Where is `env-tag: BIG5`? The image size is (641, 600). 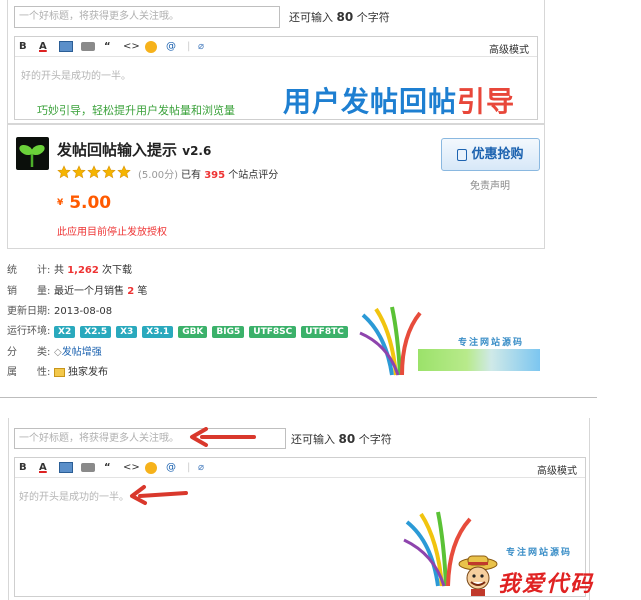
env-tag: BIG5 is located at coordinates (228, 332).